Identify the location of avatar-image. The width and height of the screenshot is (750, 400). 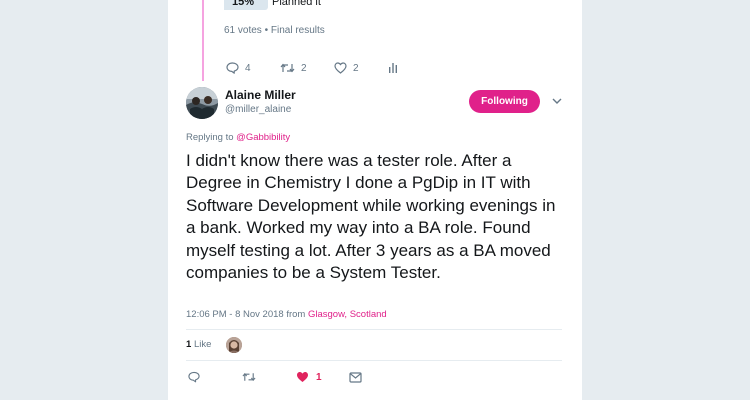
(202, 103).